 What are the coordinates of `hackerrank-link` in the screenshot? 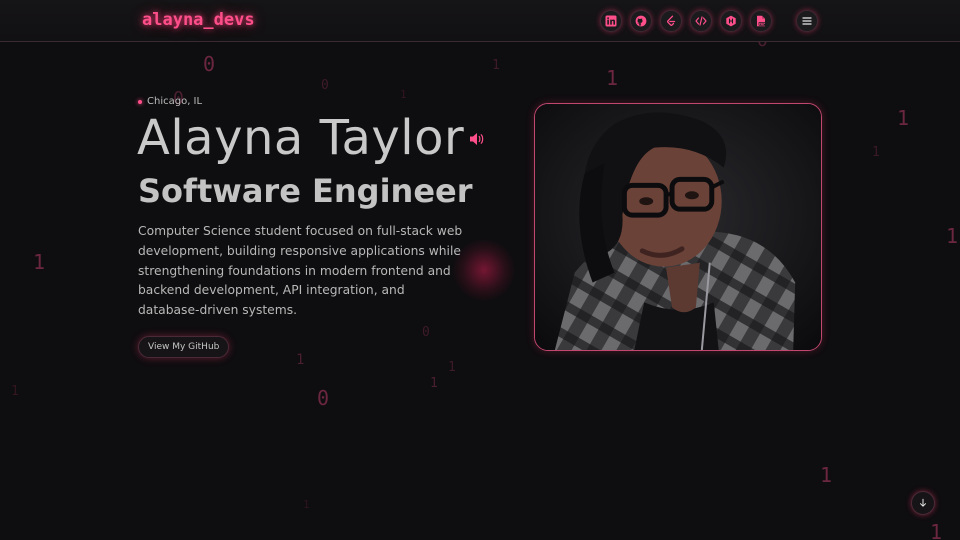 It's located at (731, 21).